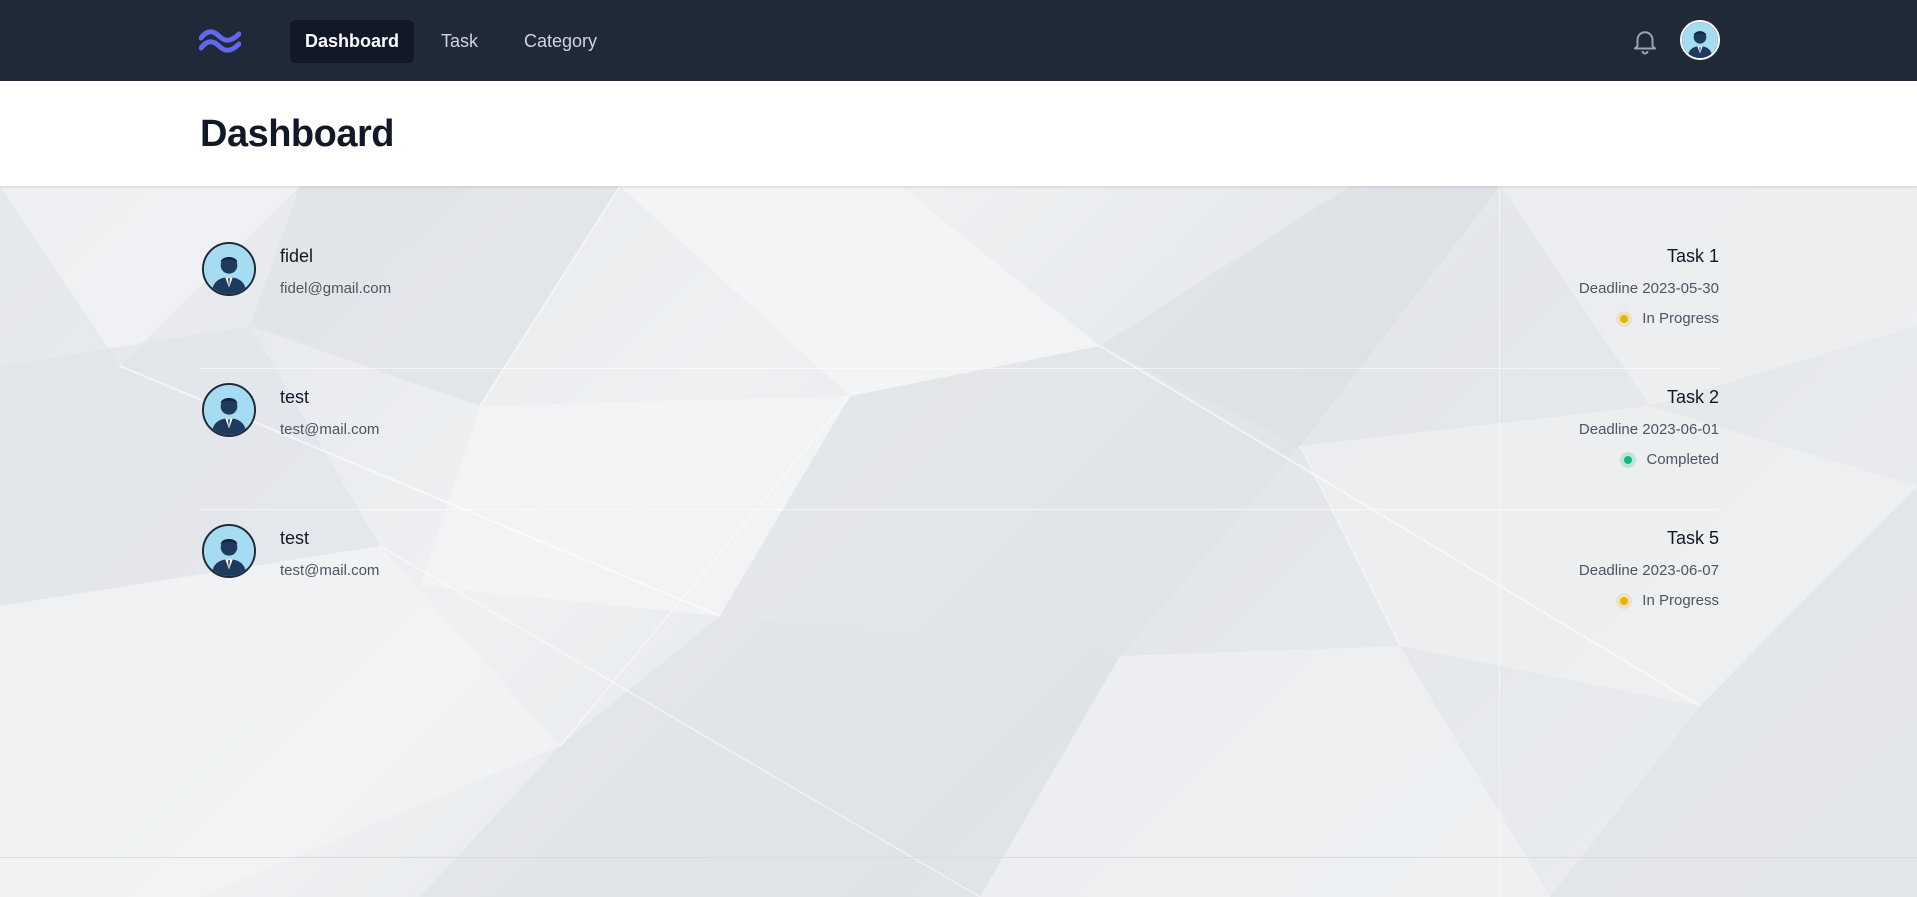  Describe the element at coordinates (1648, 429) in the screenshot. I see `task-deadline: Deadline 2023-06-01` at that location.